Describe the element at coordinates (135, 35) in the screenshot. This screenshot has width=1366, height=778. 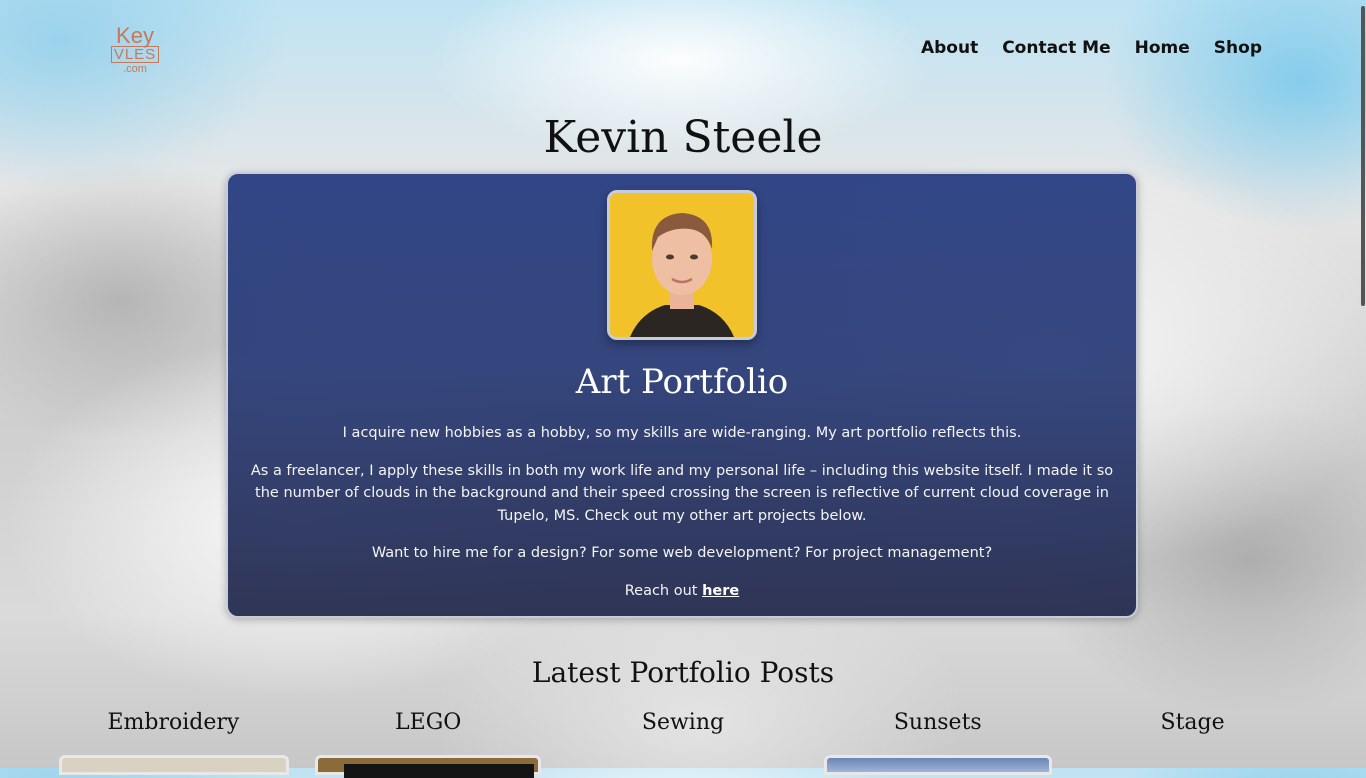
I see `logo-line-1: Key` at that location.